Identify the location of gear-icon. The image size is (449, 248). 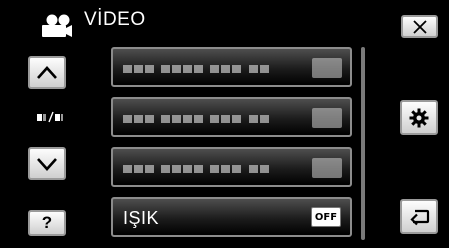
(419, 117).